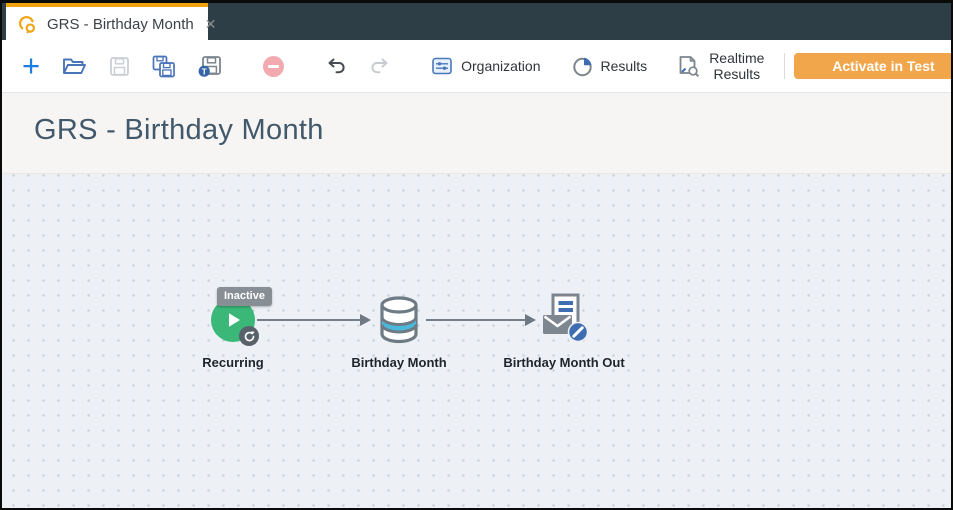 Image resolution: width=953 pixels, height=510 pixels. I want to click on save-button, so click(119, 66).